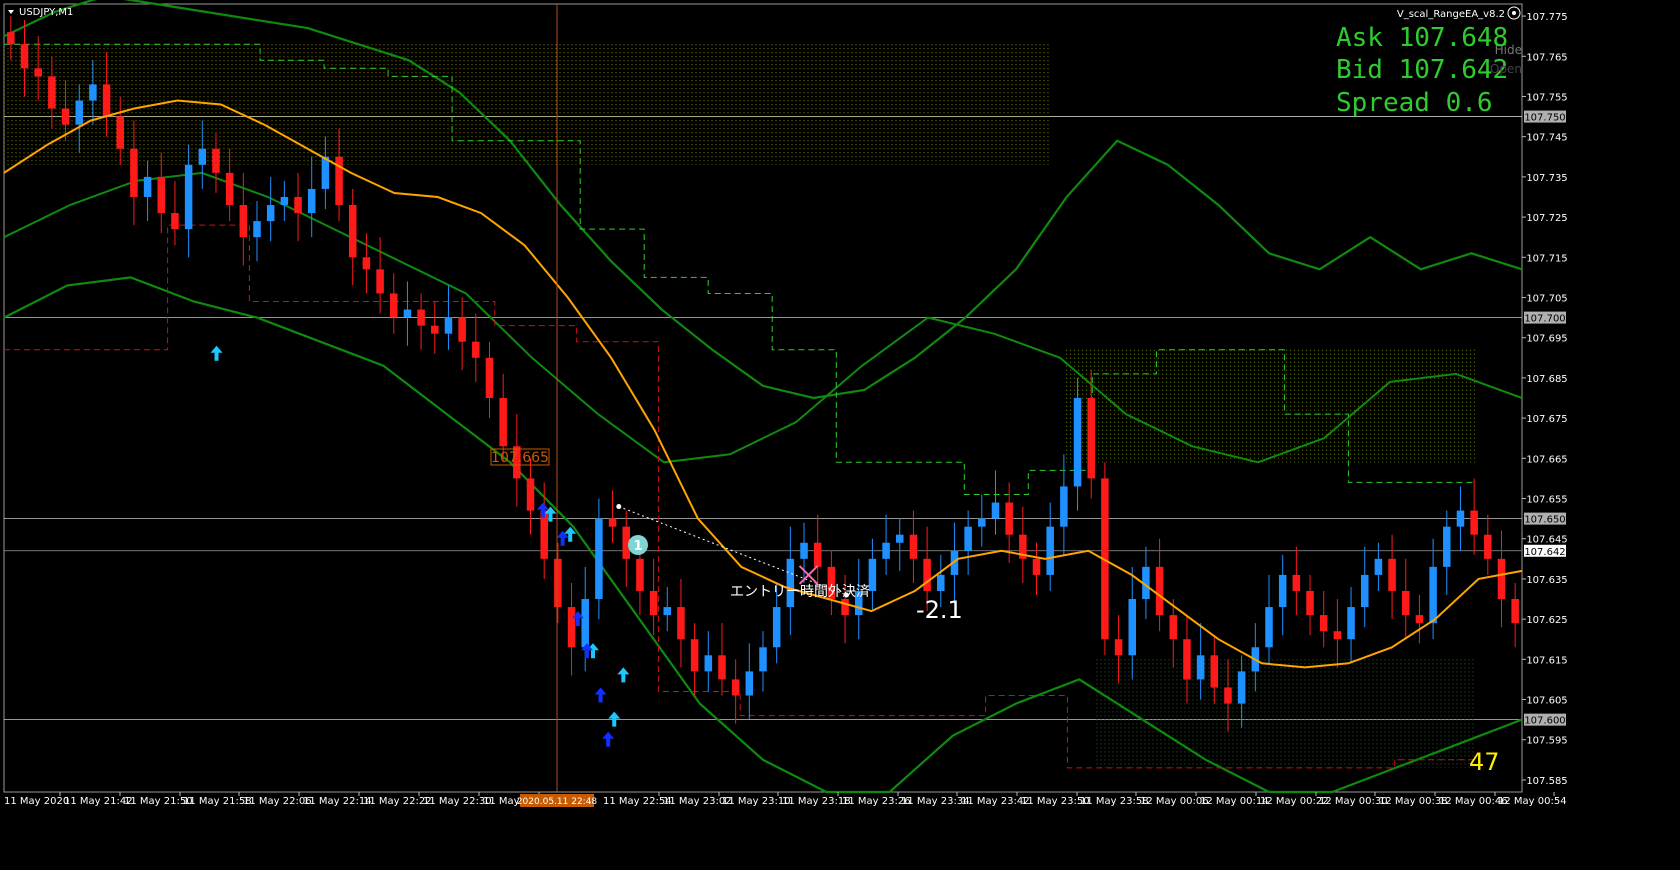 The width and height of the screenshot is (1680, 870). I want to click on price-tick-label: 107.745, so click(1546, 138).